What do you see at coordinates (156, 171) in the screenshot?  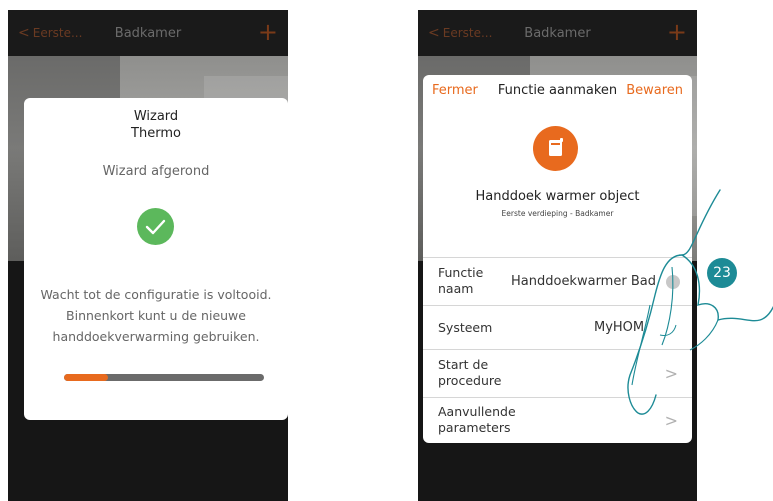 I see `wizard-status: Wizard afgerond` at bounding box center [156, 171].